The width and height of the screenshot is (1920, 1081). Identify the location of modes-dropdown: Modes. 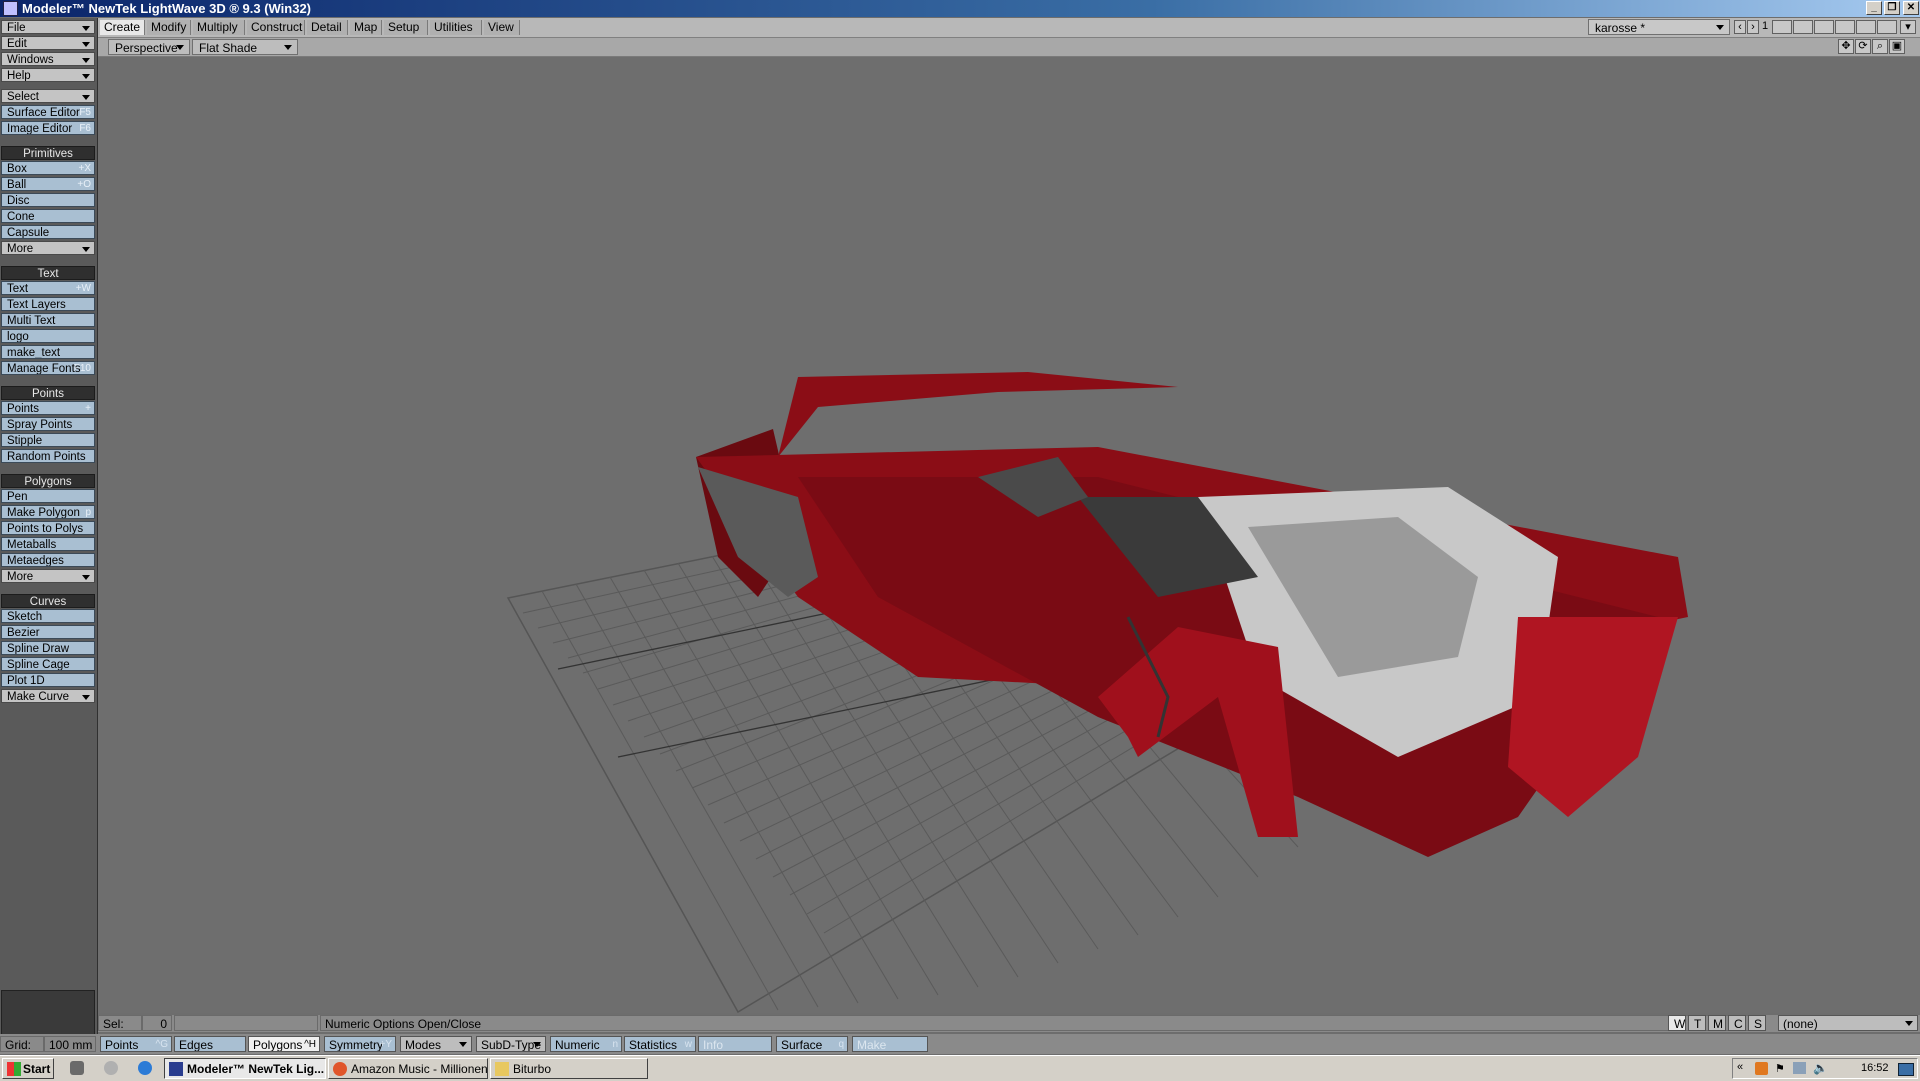
(436, 1044).